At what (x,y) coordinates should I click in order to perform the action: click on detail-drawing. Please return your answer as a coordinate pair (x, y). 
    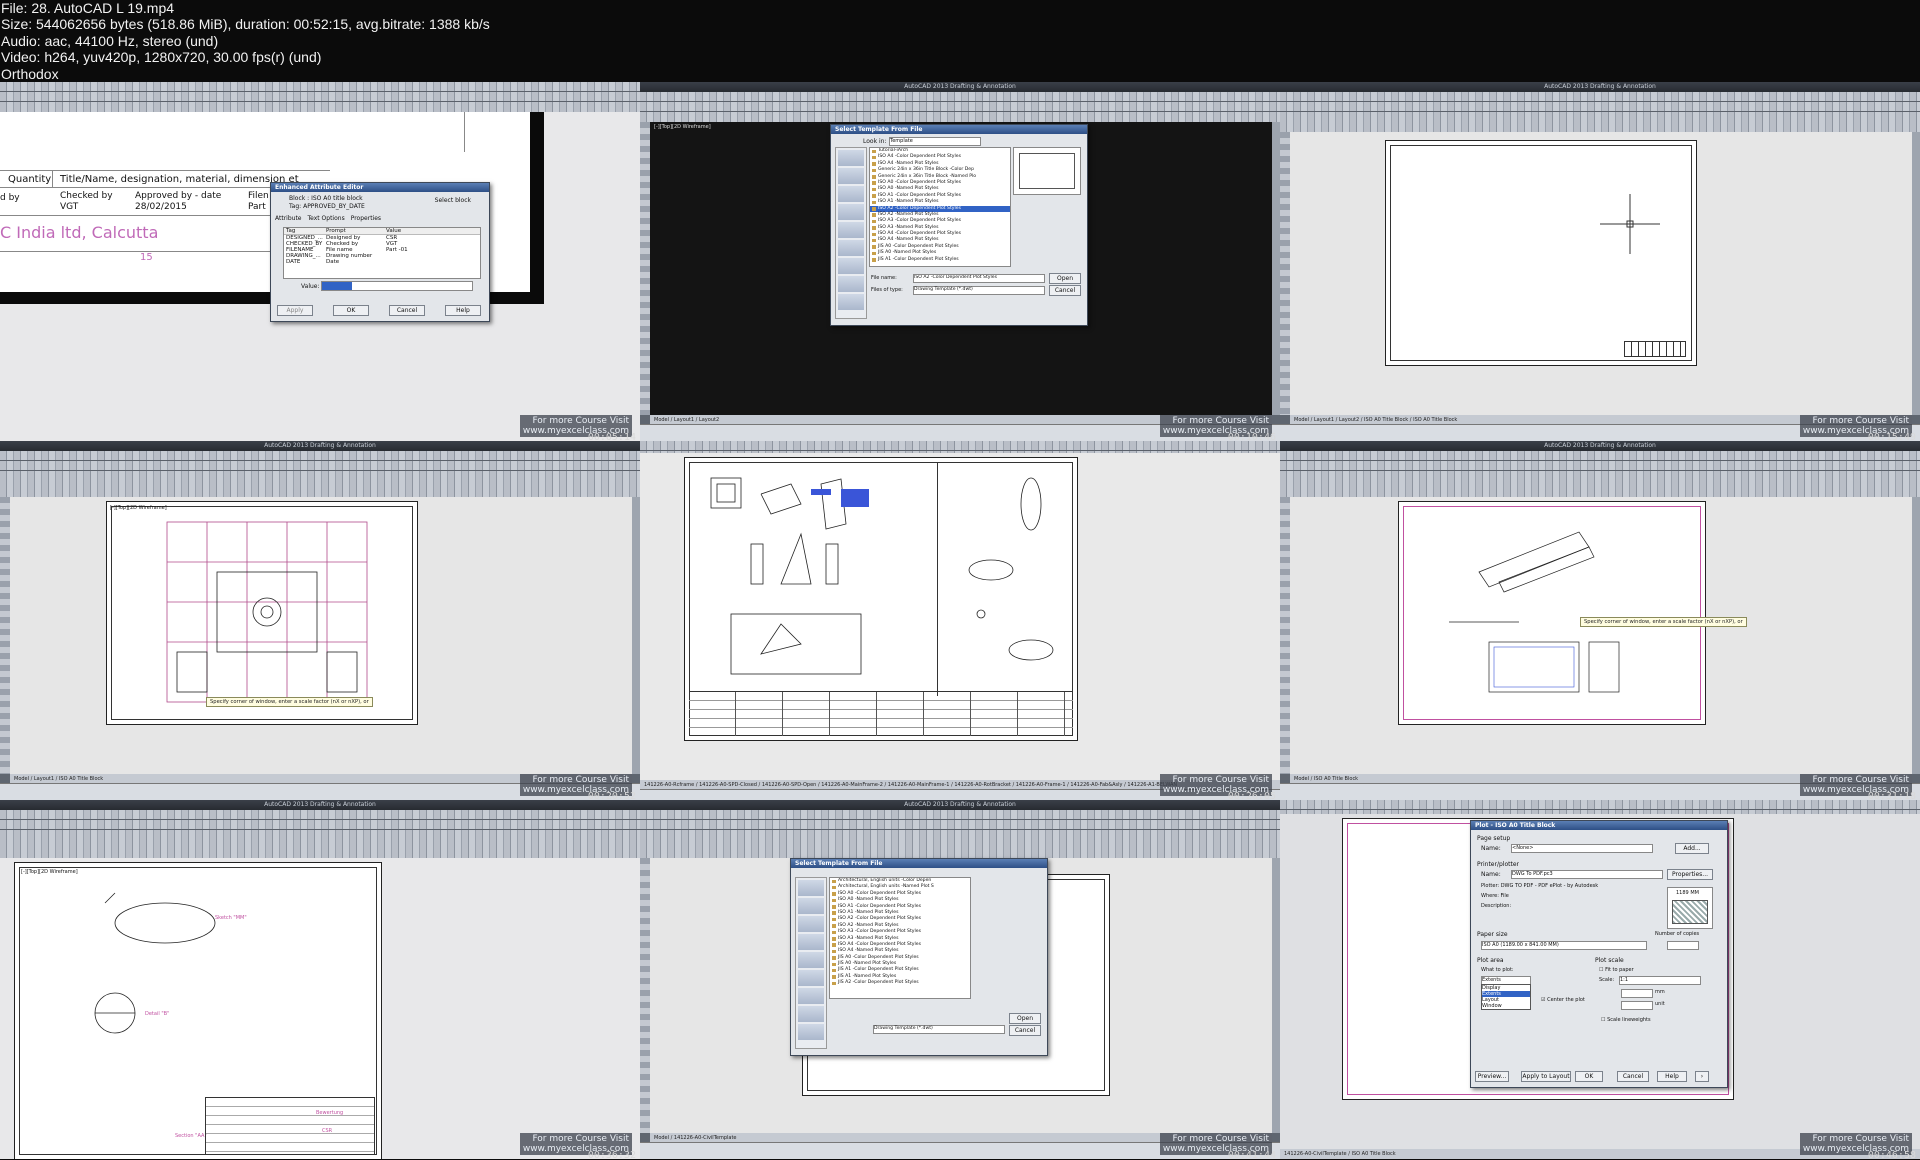
    Looking at the image, I should click on (155, 963).